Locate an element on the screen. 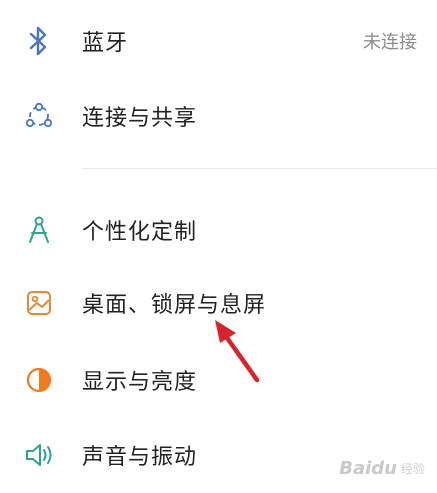  baidu-watermark: Baidu 经验 is located at coordinates (382, 468).